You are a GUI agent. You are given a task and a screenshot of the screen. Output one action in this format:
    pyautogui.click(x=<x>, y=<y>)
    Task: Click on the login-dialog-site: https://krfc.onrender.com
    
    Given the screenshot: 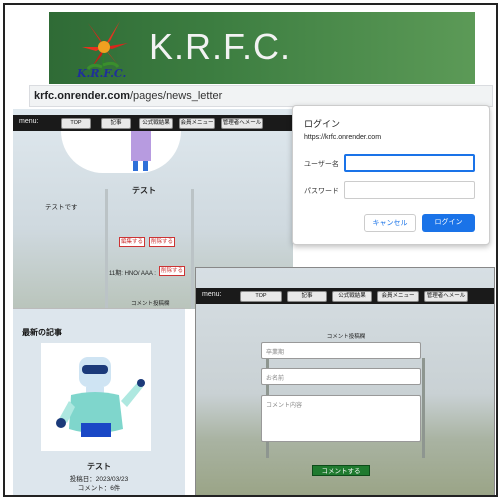 What is the action you would take?
    pyautogui.click(x=343, y=137)
    